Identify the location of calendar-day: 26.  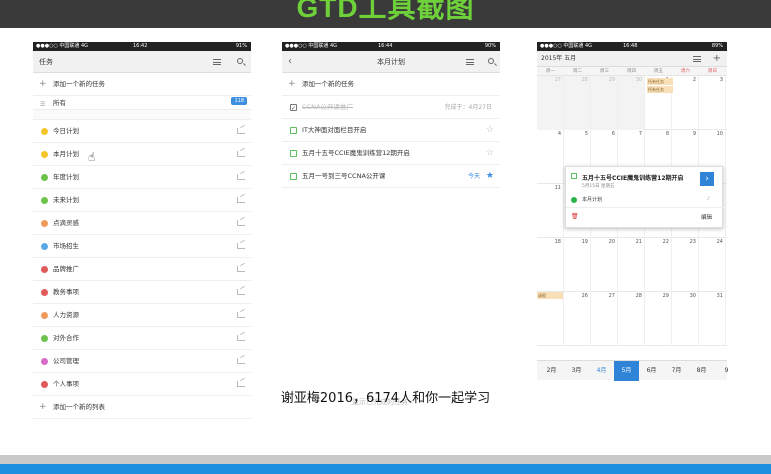
(577, 319).